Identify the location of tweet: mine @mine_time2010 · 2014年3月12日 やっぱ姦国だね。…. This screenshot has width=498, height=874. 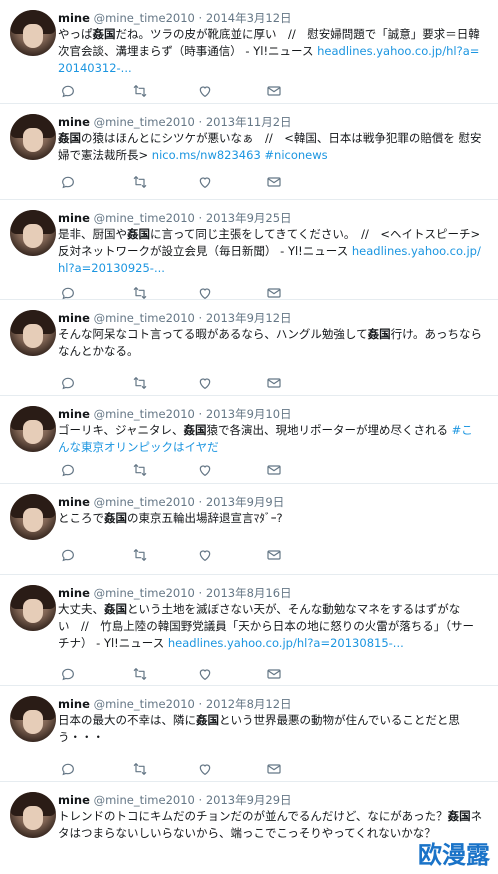
(249, 52).